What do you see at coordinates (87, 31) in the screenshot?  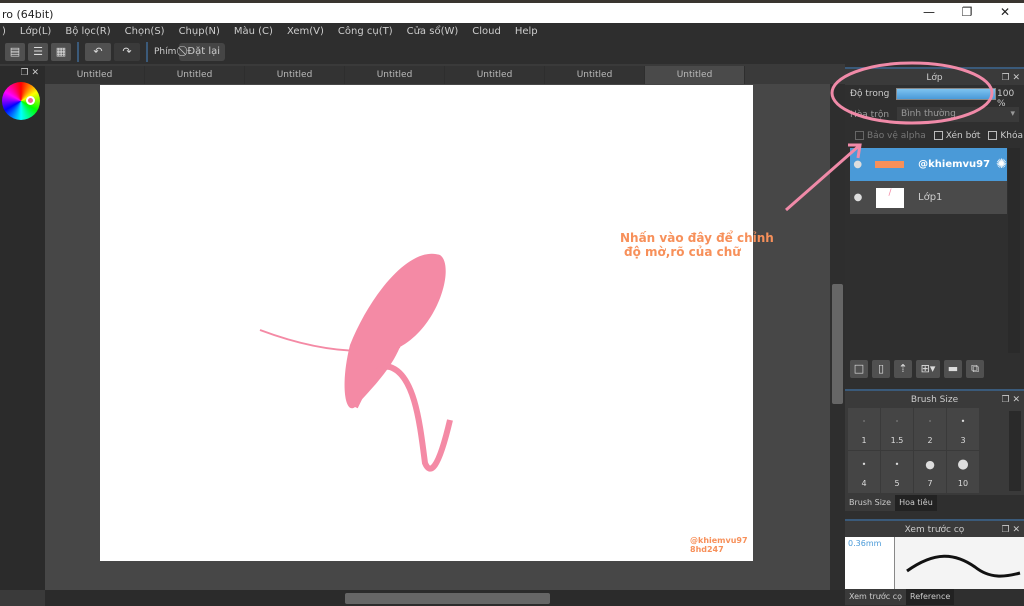 I see `menu-filter: Bộ lọc(R)` at bounding box center [87, 31].